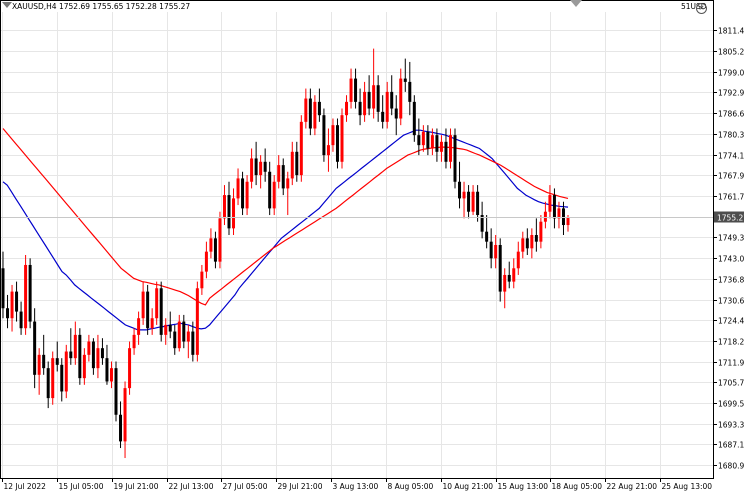  Describe the element at coordinates (731, 135) in the screenshot. I see `y-tick-label: 1780.35` at that location.